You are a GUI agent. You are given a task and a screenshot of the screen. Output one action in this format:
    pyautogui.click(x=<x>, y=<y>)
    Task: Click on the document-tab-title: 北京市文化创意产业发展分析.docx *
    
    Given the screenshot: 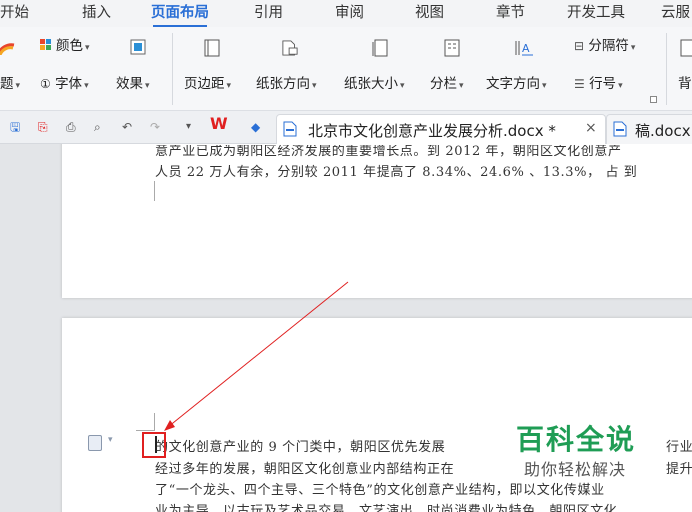 What is the action you would take?
    pyautogui.click(x=432, y=131)
    